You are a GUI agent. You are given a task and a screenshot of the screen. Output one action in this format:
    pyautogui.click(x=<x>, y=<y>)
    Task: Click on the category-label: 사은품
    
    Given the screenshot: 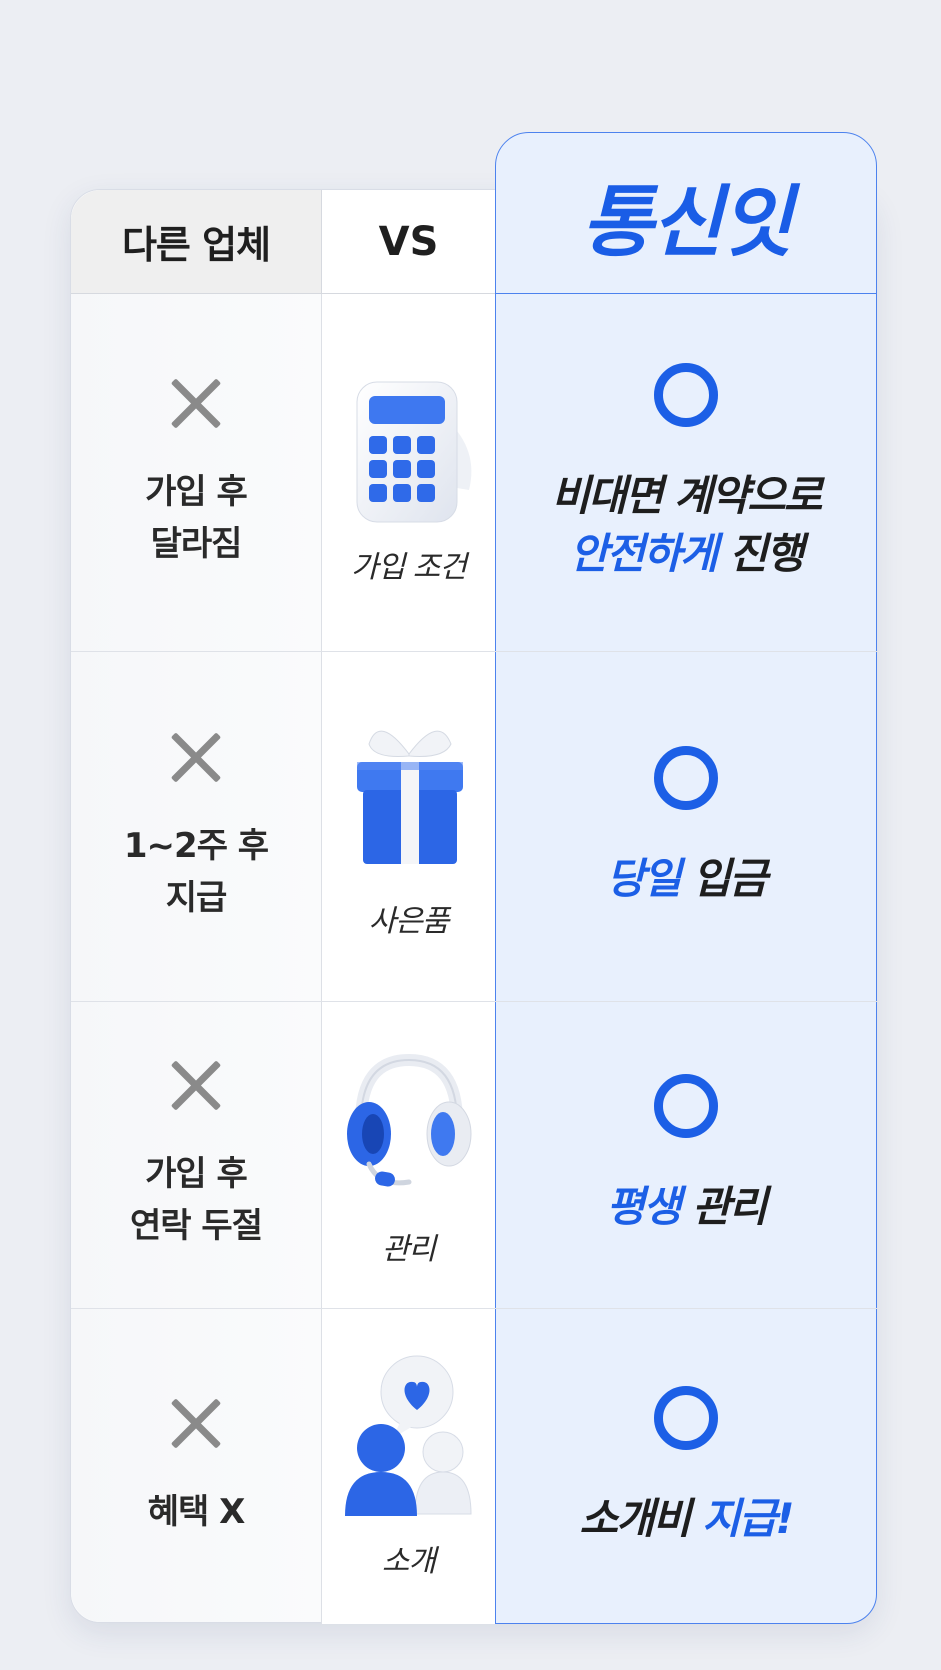 What is the action you would take?
    pyautogui.click(x=409, y=921)
    